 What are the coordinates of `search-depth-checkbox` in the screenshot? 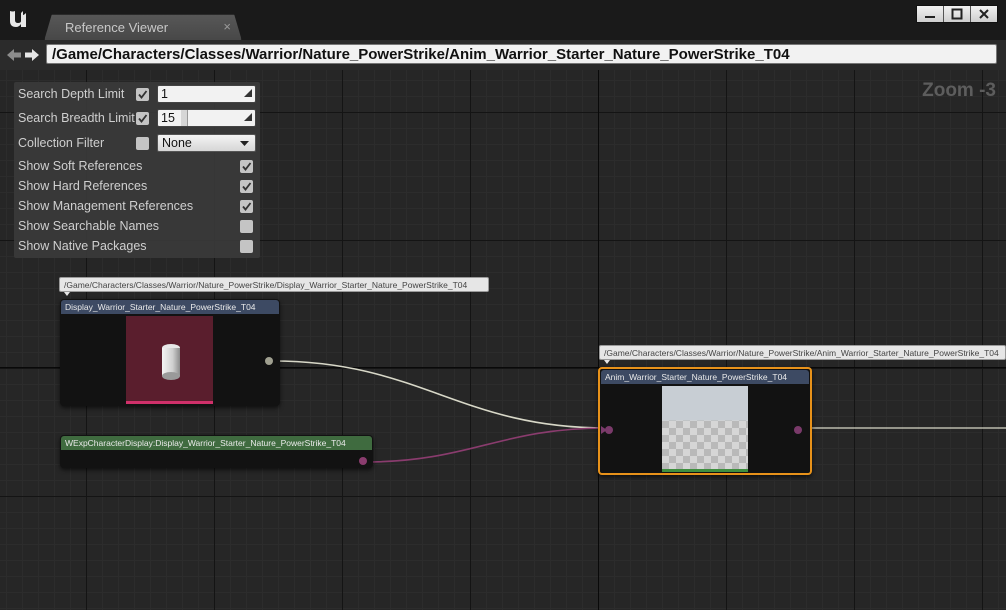 It's located at (142, 94).